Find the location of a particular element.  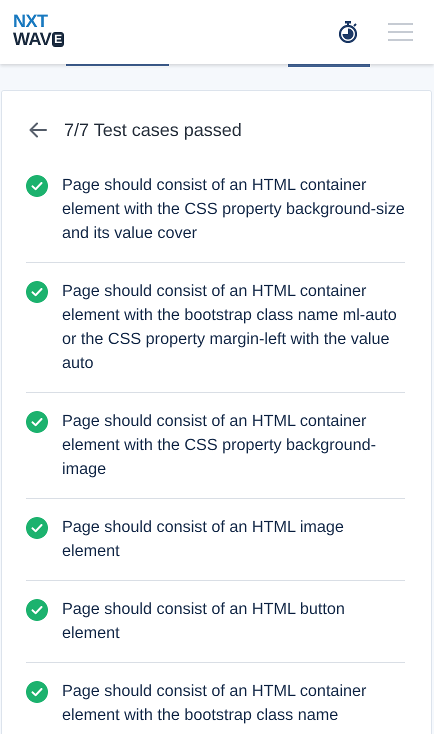

results-title: 7/7 Test cases passed is located at coordinates (153, 130).